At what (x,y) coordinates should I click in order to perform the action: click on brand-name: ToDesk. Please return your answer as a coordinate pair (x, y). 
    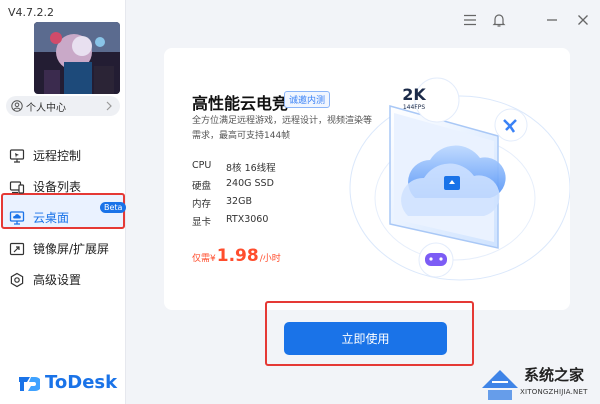
    Looking at the image, I should click on (81, 382).